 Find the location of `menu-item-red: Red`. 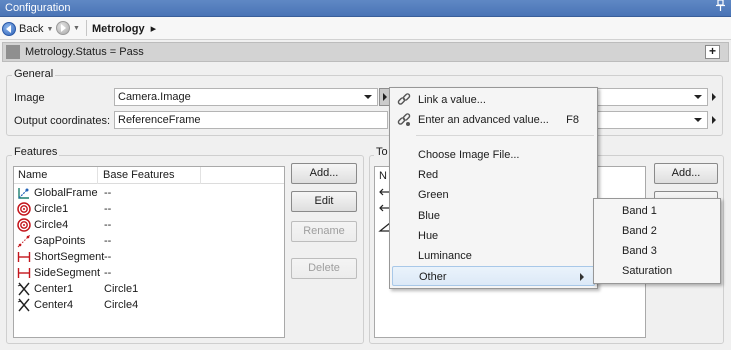

menu-item-red: Red is located at coordinates (493, 175).